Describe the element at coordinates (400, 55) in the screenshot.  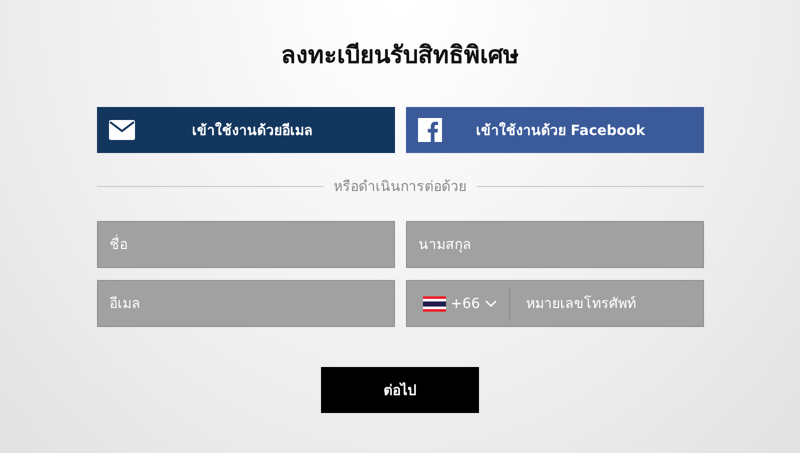
I see `page-title: ลงทะเบียนรับสิทธิพิเศษ` at that location.